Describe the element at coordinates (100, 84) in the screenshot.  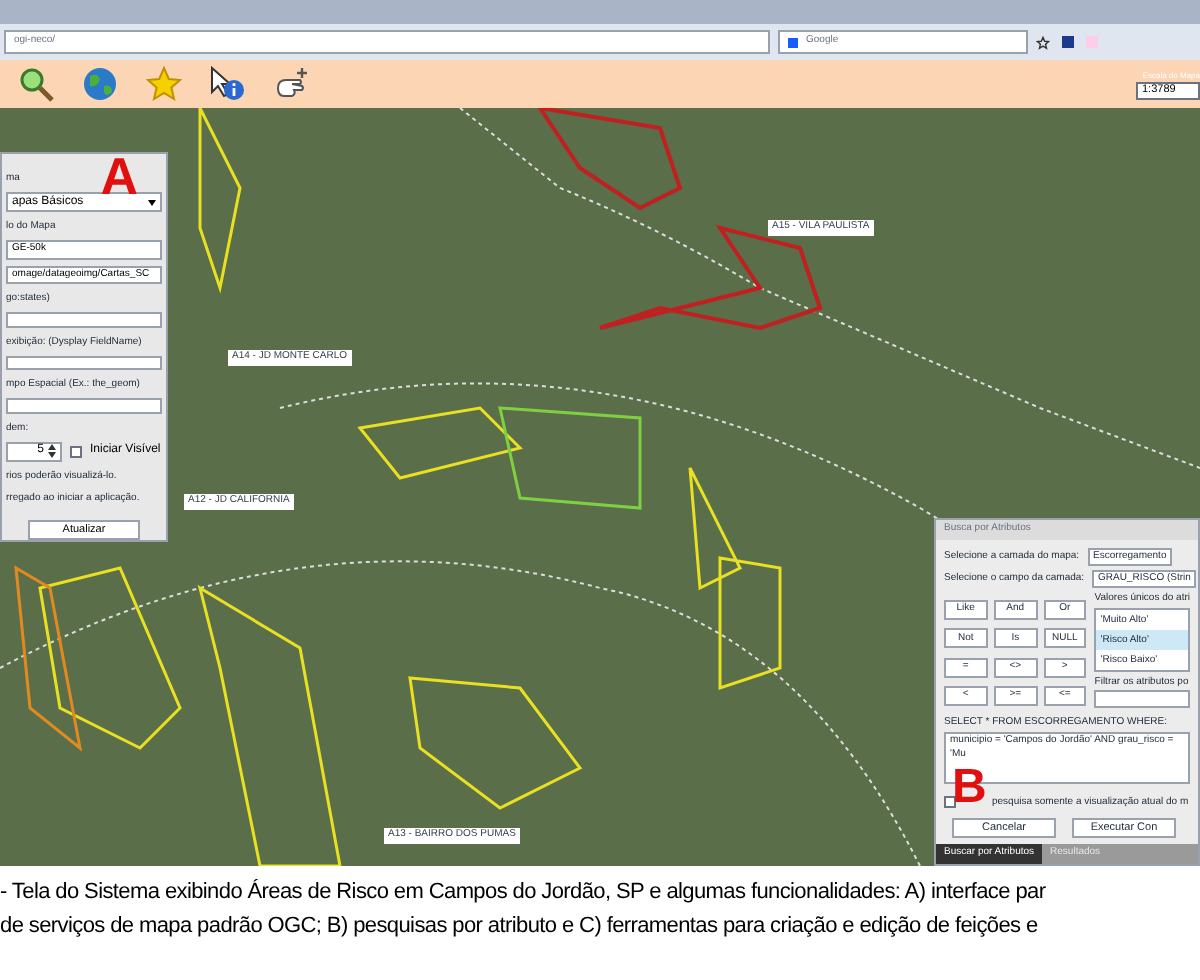
I see `globe-icon` at that location.